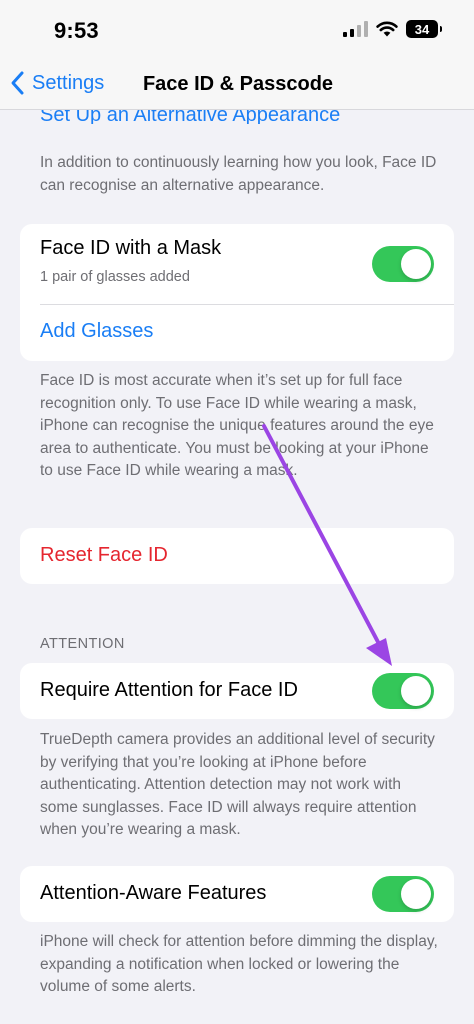  What do you see at coordinates (387, 29) in the screenshot?
I see `wifi-icon` at bounding box center [387, 29].